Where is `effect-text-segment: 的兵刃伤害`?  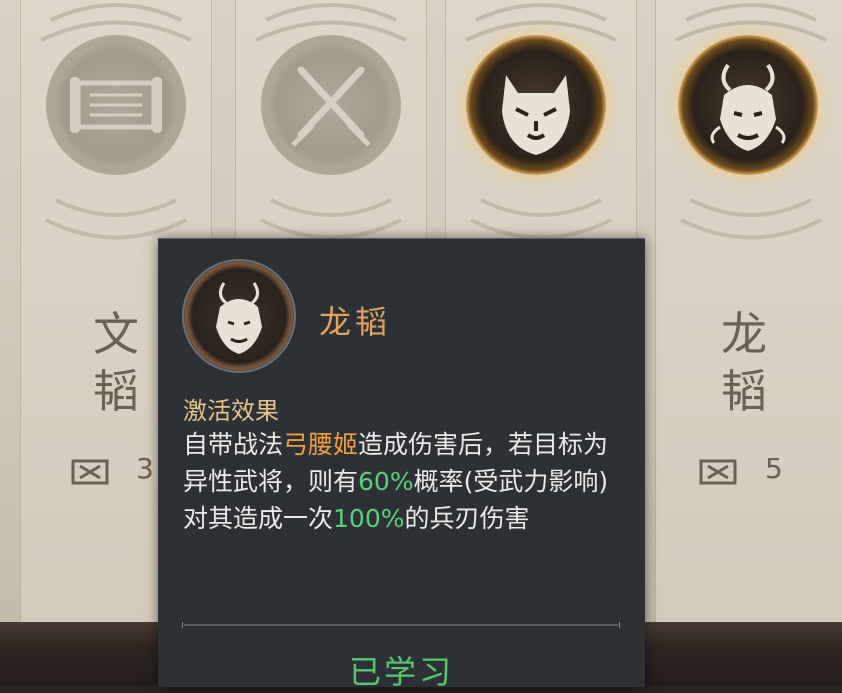
effect-text-segment: 的兵刃伤害 is located at coordinates (467, 518).